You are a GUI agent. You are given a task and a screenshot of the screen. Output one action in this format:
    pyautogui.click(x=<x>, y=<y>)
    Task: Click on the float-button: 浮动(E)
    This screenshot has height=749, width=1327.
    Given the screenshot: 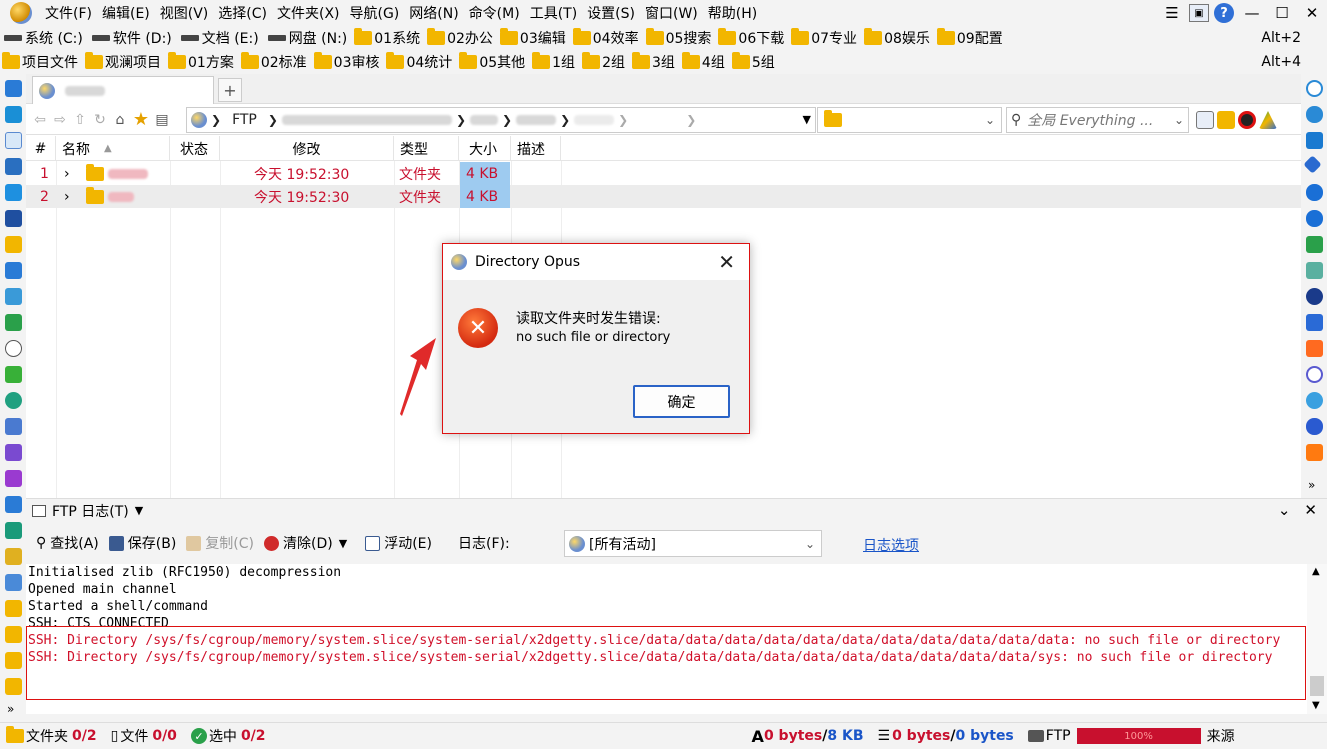 What is the action you would take?
    pyautogui.click(x=398, y=543)
    